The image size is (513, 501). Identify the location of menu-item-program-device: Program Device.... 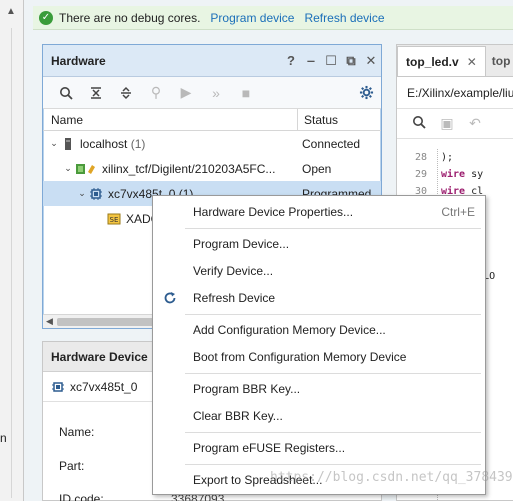
(319, 244).